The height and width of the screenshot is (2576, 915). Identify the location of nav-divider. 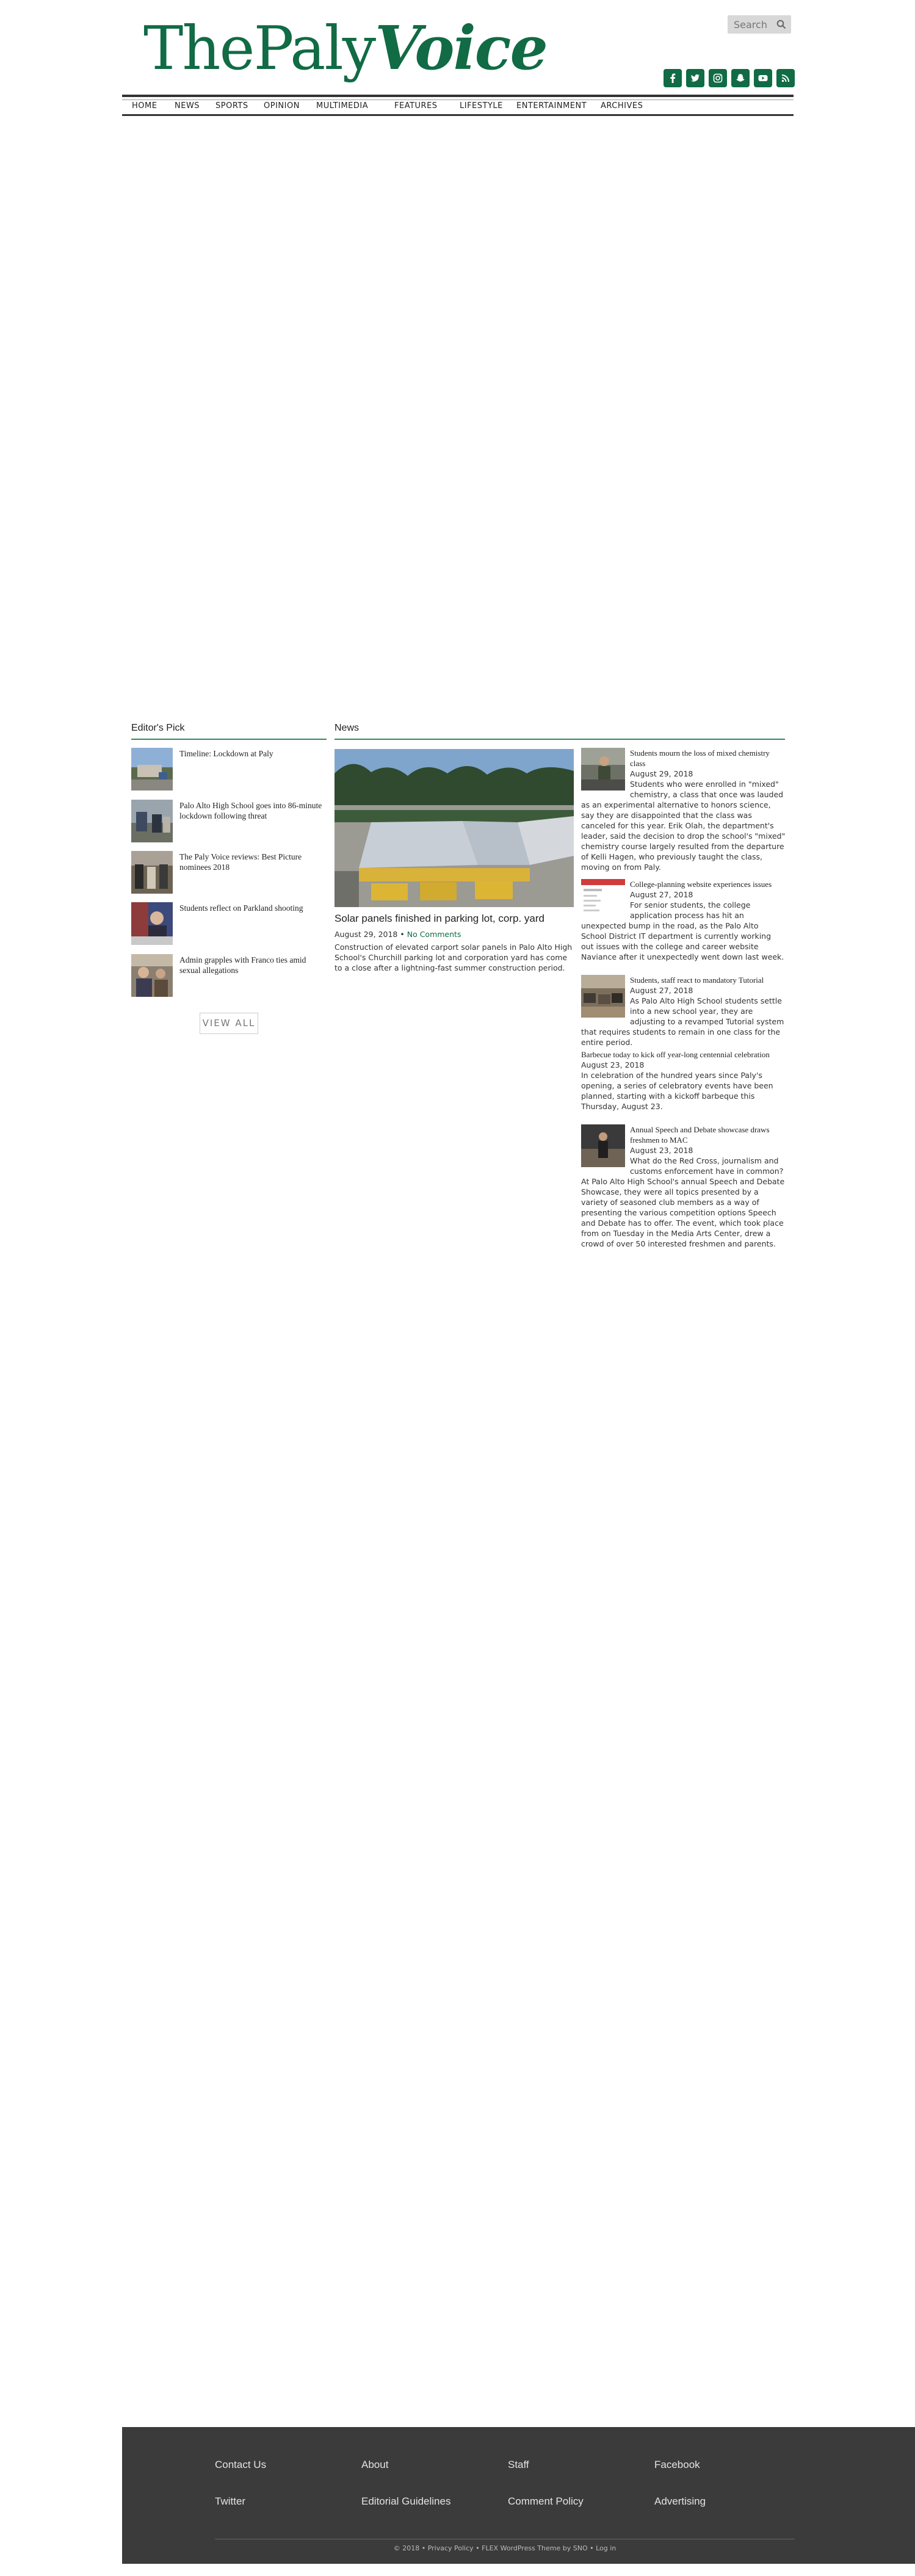
(458, 99).